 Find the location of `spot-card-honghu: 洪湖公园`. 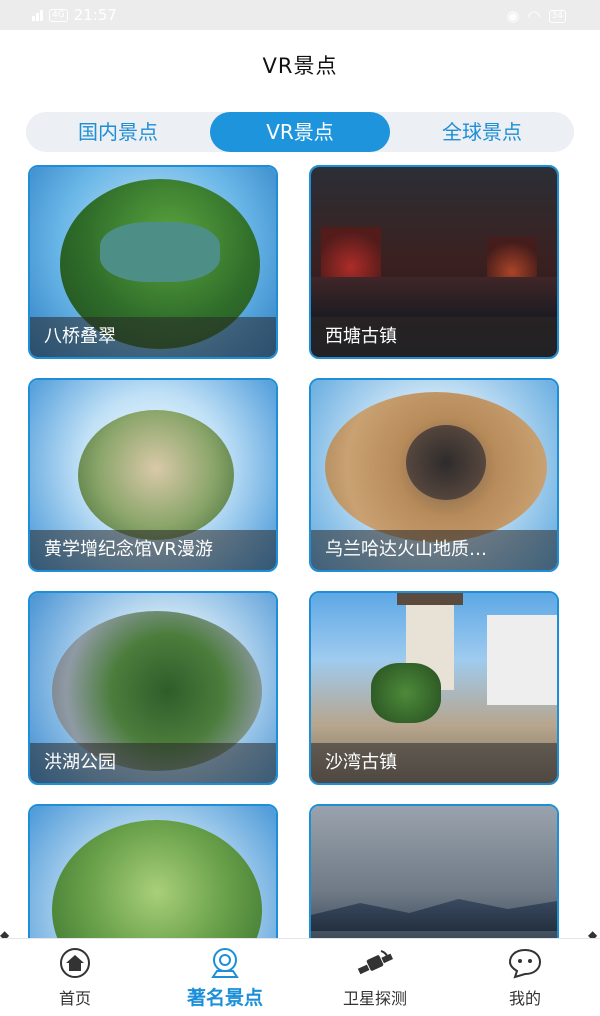

spot-card-honghu: 洪湖公园 is located at coordinates (153, 688).